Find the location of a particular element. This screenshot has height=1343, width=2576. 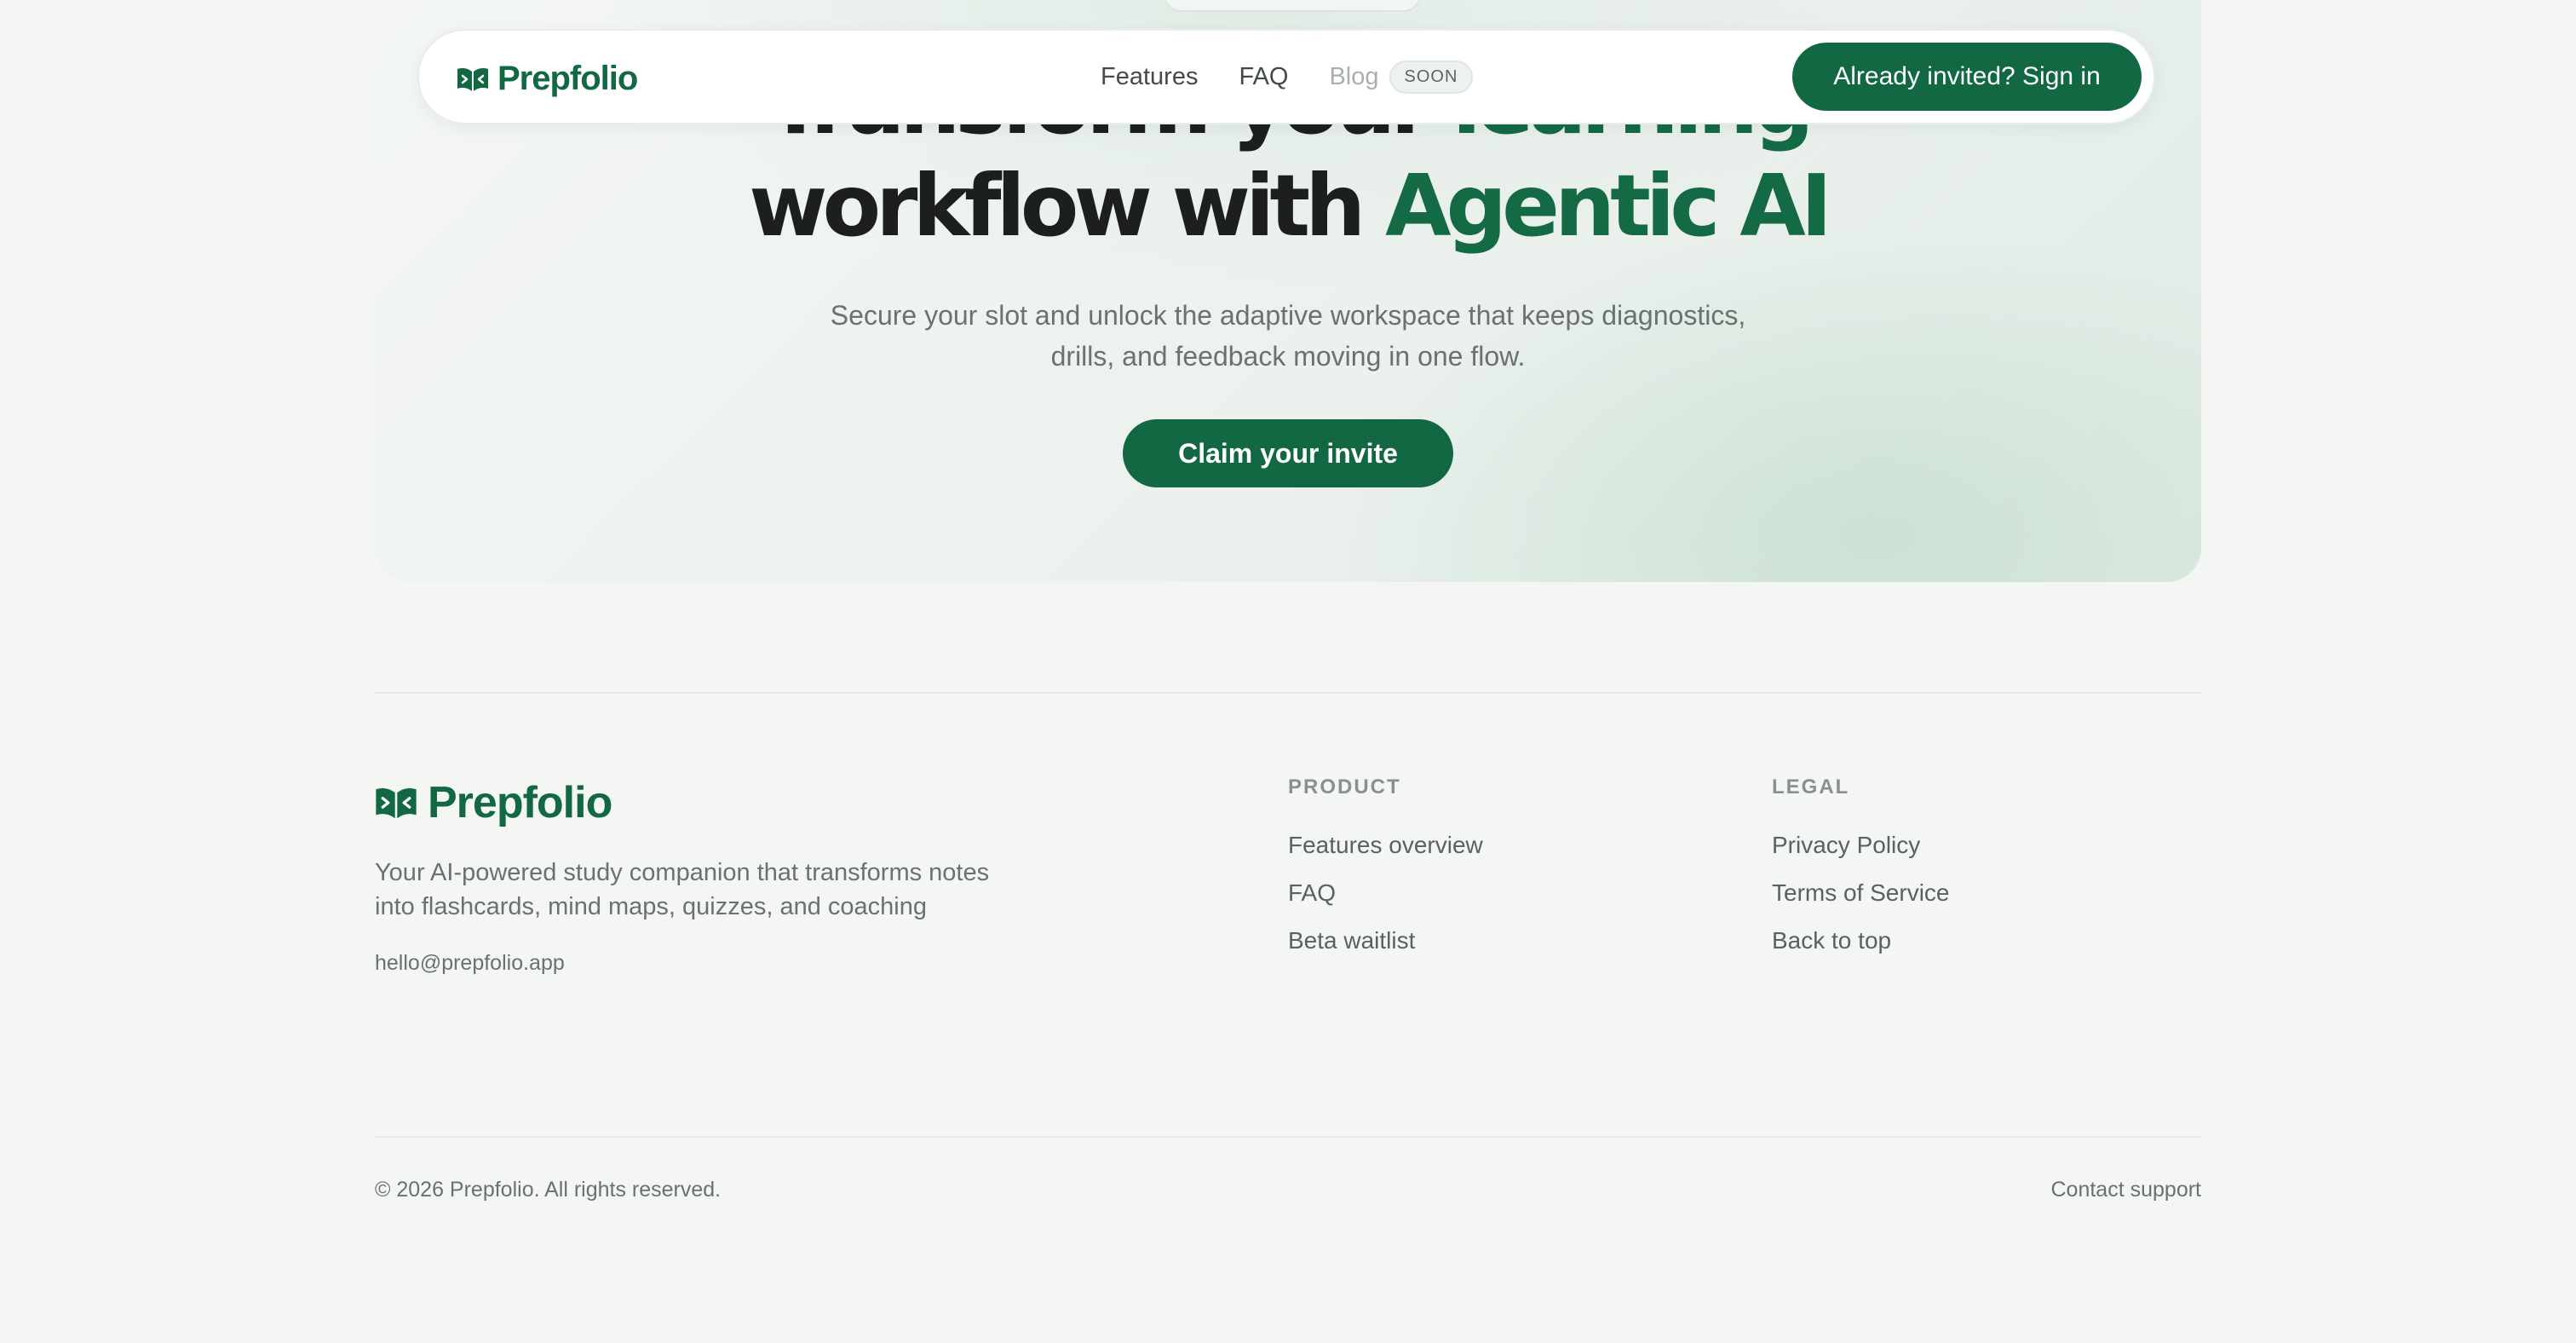

sign-in-button: Already invited? Sign in is located at coordinates (1967, 77).